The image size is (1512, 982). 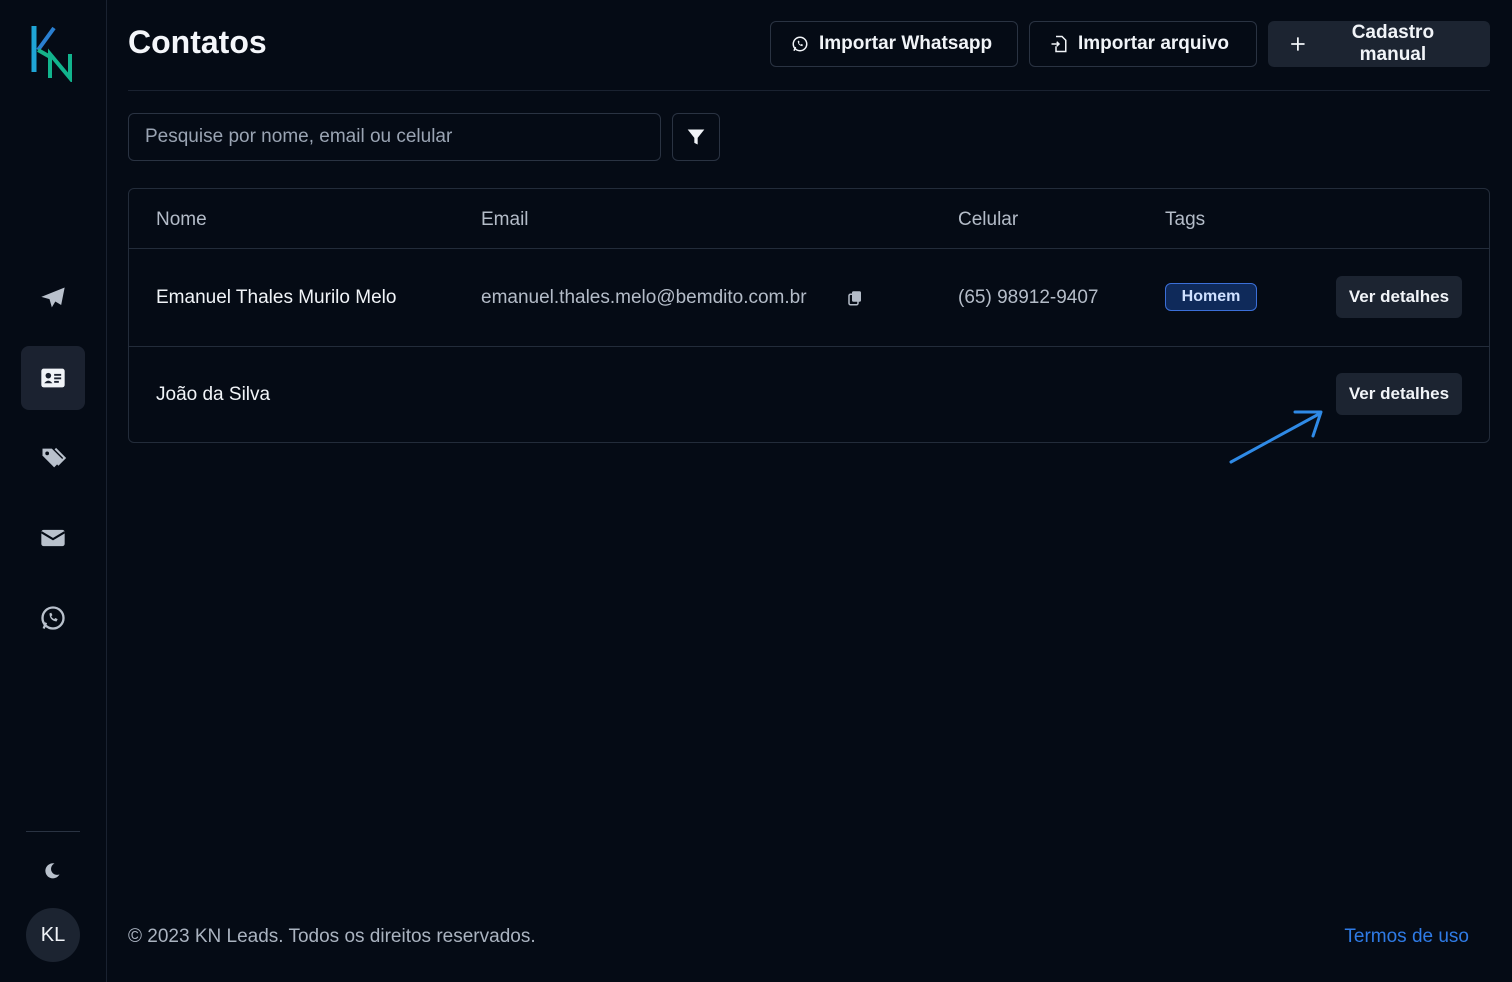 I want to click on sidebar-divider, so click(x=53, y=831).